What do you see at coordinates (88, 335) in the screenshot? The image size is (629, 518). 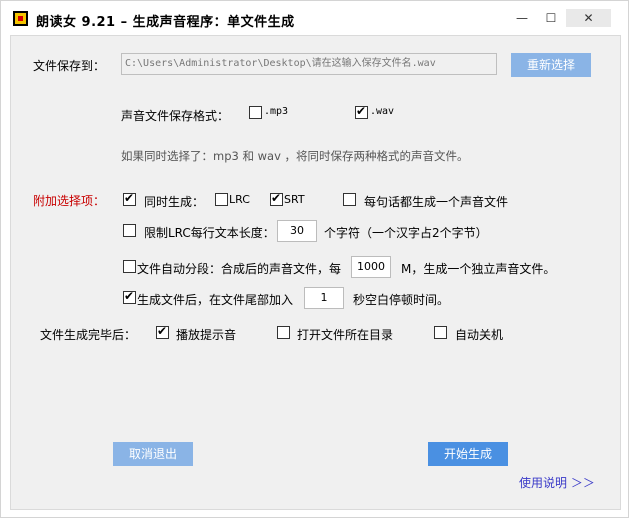 I see `after-gen-label: 文件生成完毕后：` at bounding box center [88, 335].